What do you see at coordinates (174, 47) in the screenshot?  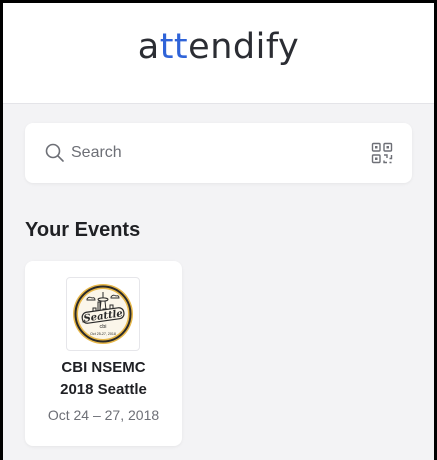 I see `logo-accent: tt` at bounding box center [174, 47].